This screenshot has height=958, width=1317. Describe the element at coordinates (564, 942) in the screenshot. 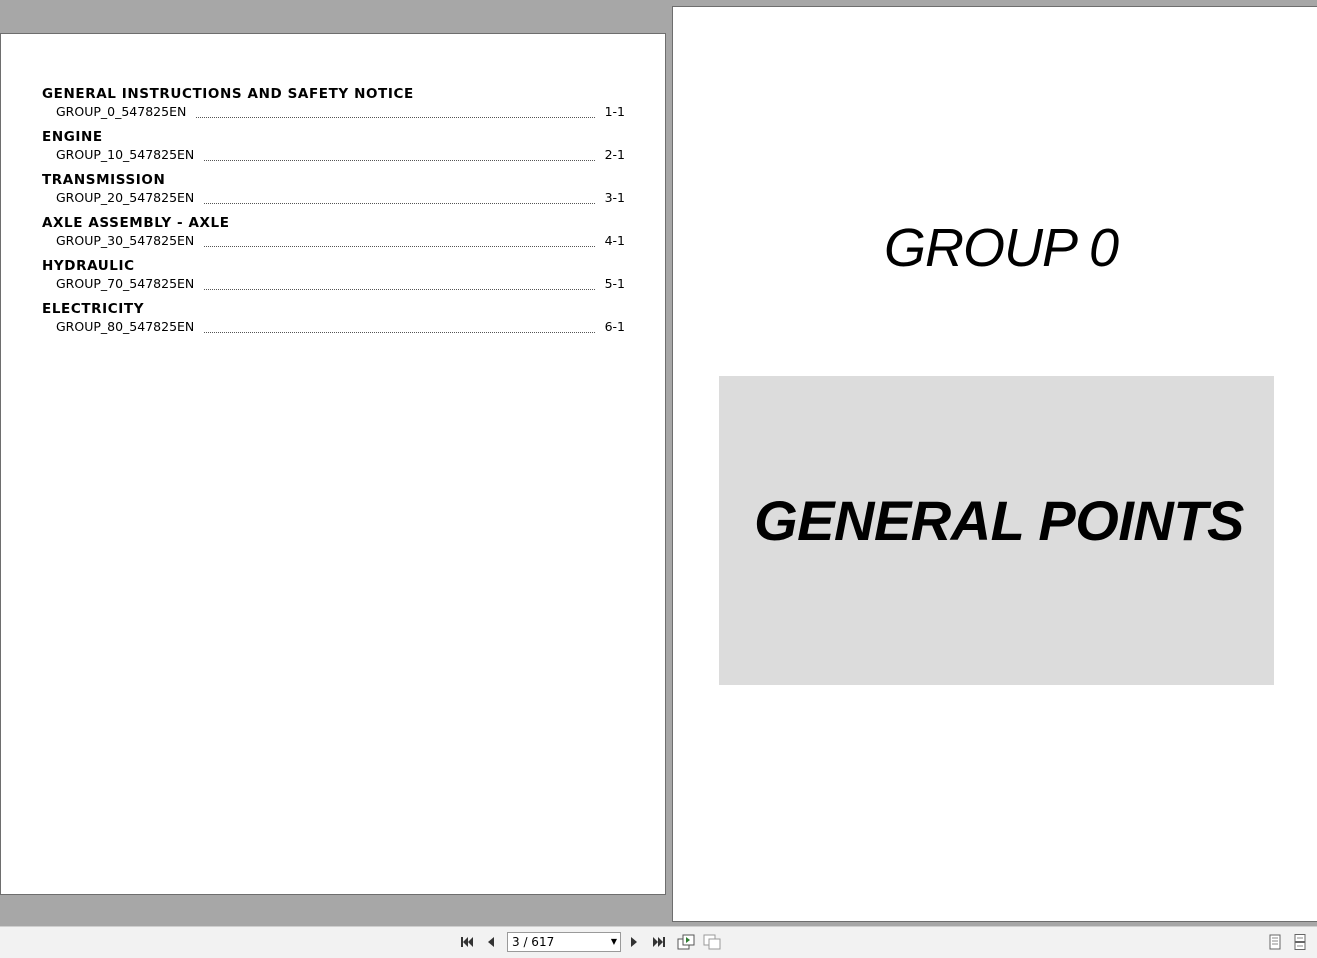

I see `page-number-dropdown: 3 / 617 ▼` at that location.